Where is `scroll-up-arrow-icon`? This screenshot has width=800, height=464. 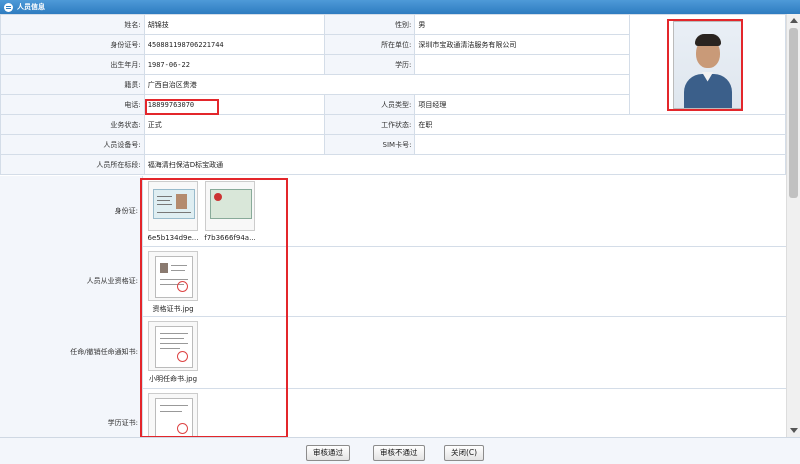
scroll-up-arrow-icon is located at coordinates (794, 20).